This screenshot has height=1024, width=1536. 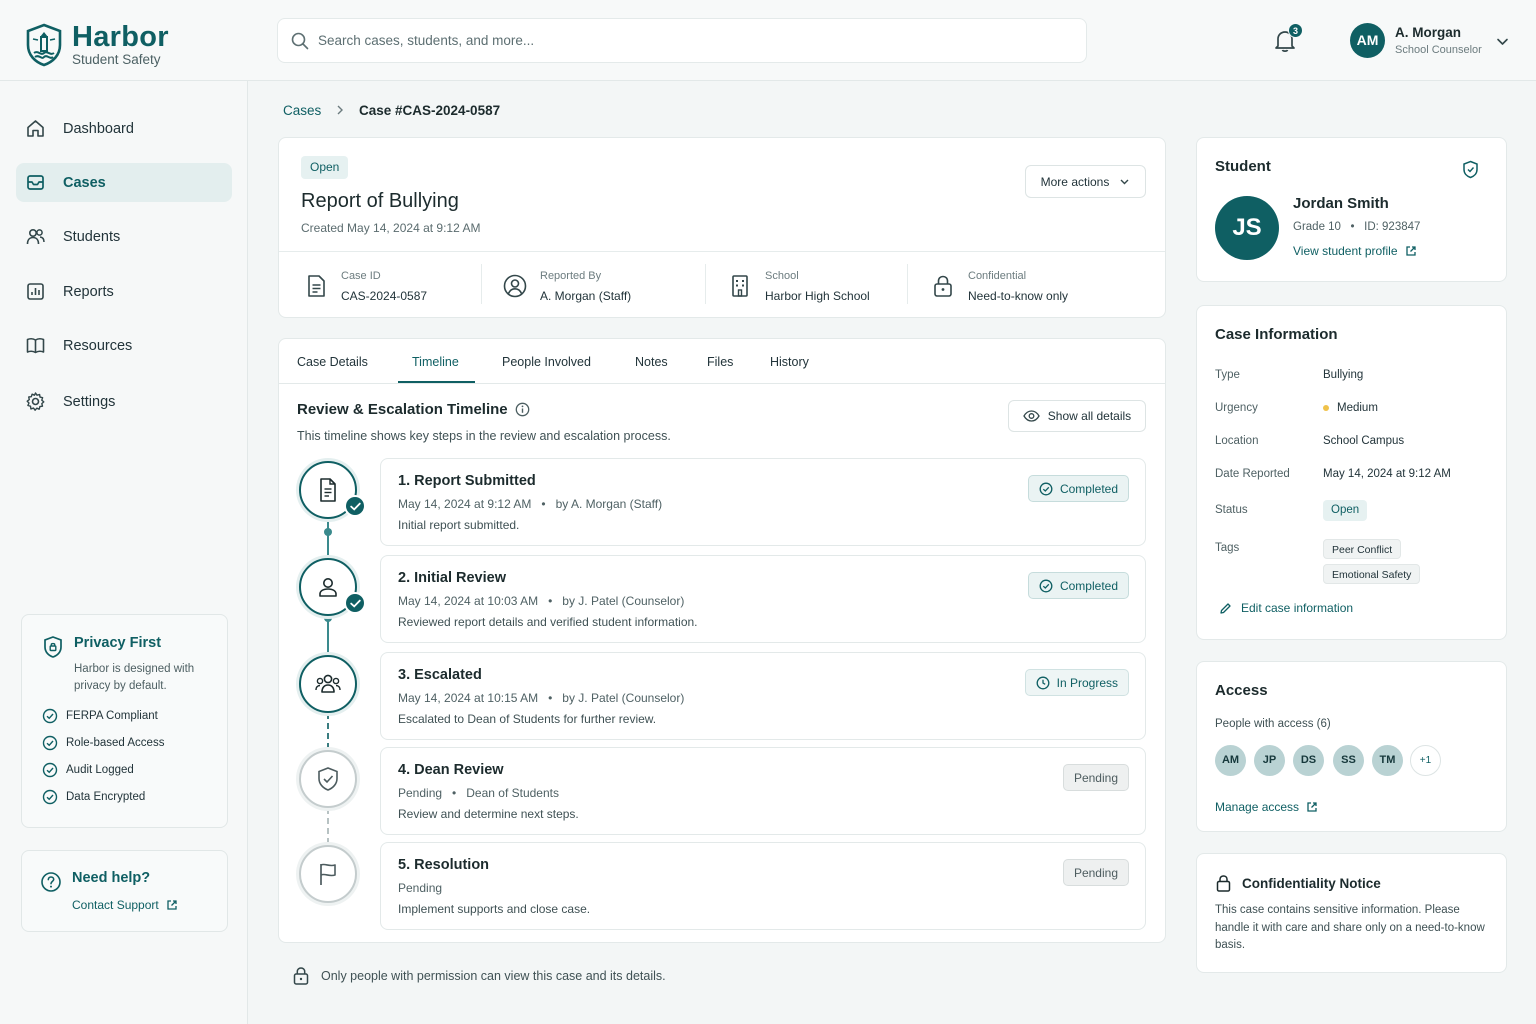 What do you see at coordinates (35, 346) in the screenshot?
I see `book-icon` at bounding box center [35, 346].